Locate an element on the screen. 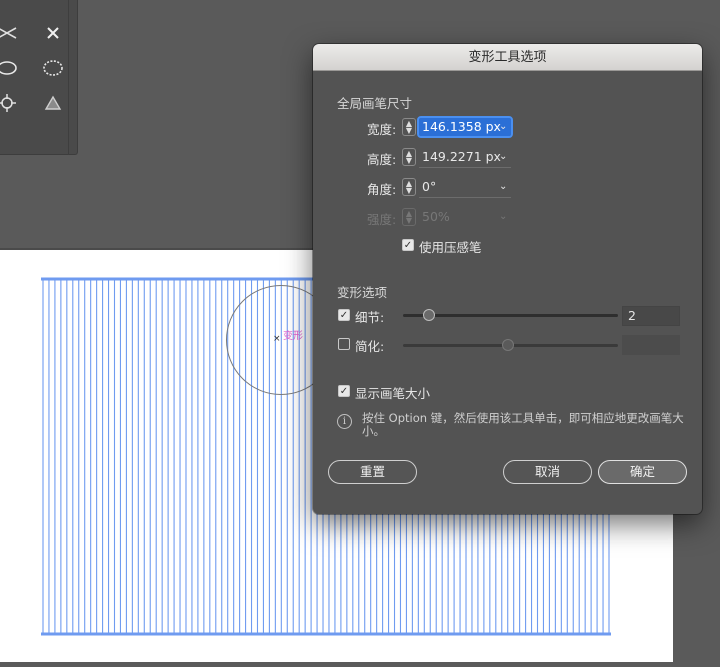 This screenshot has width=720, height=667. detail-slider-thumb is located at coordinates (429, 315).